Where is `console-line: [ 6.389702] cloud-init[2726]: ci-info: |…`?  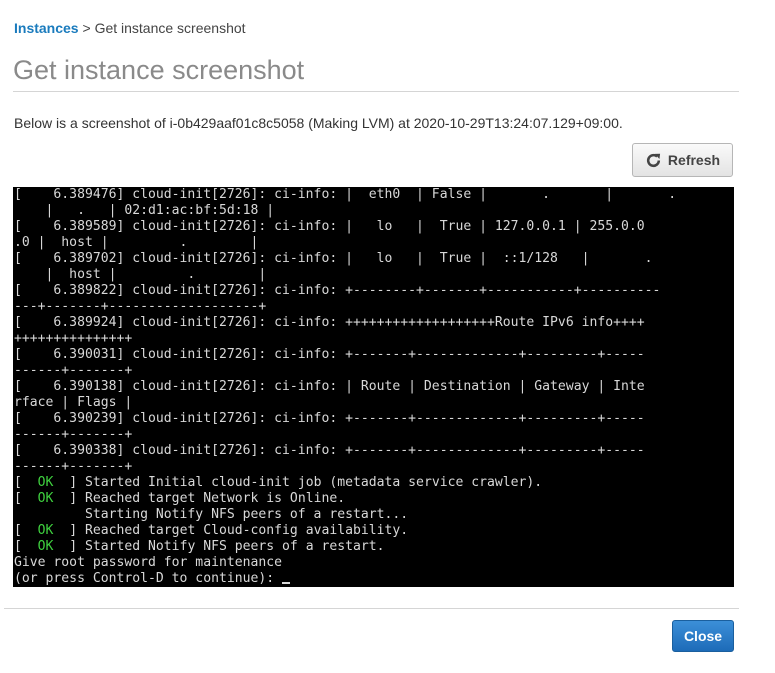 console-line: [ 6.389702] cloud-init[2726]: ci-info: |… is located at coordinates (333, 258).